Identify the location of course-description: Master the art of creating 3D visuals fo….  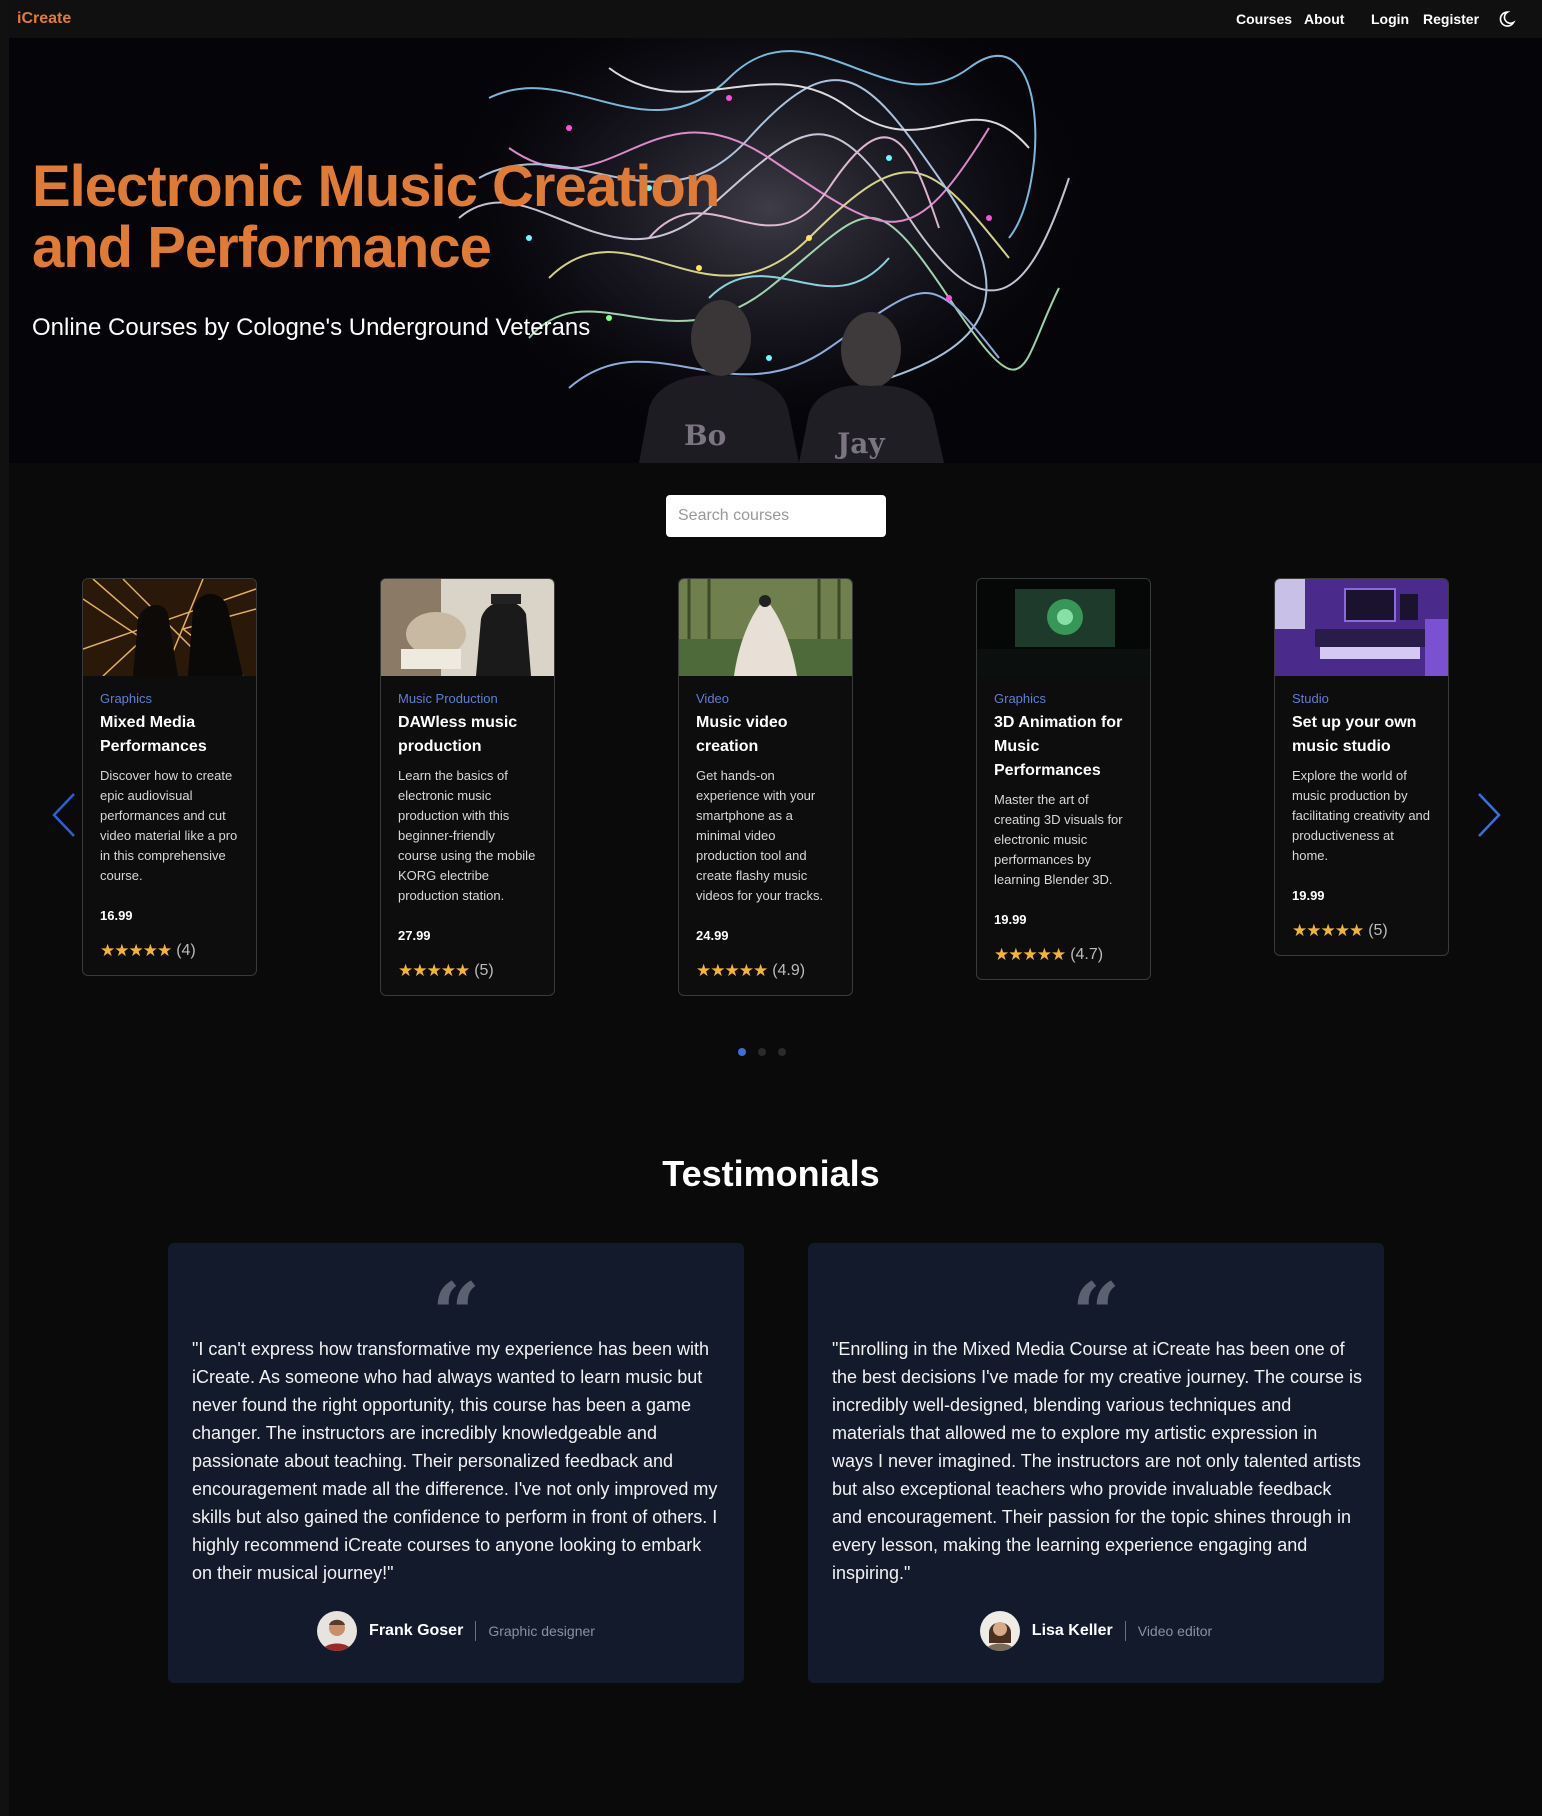
(1058, 839).